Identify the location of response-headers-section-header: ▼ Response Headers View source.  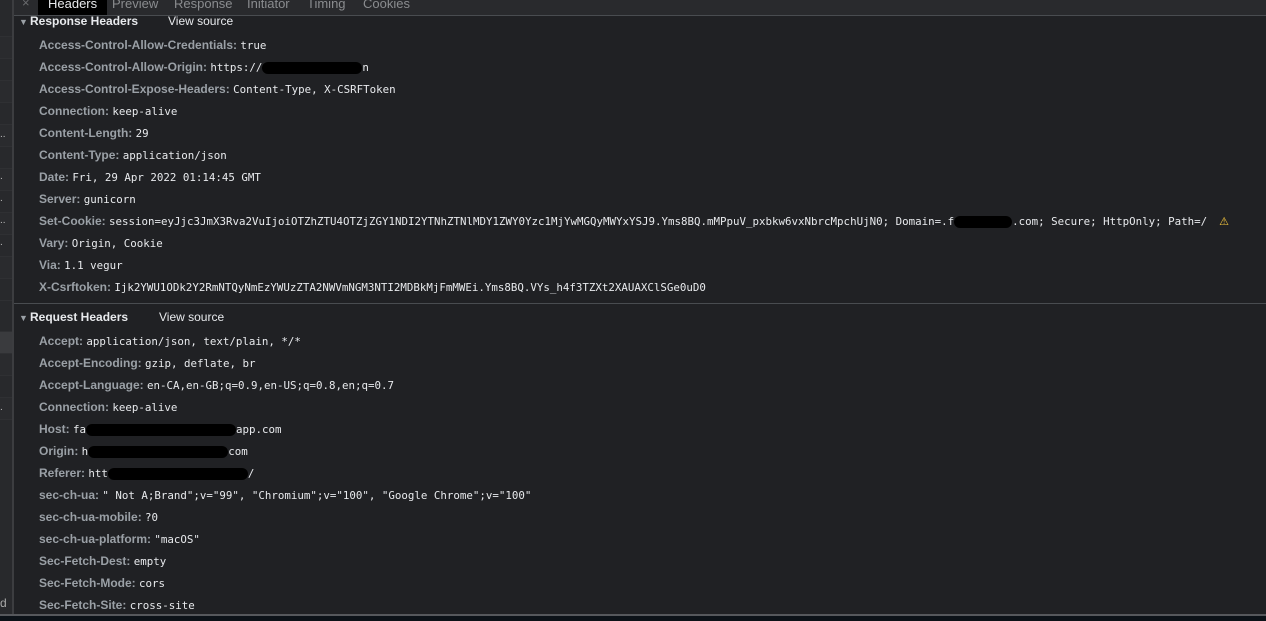
(640, 25).